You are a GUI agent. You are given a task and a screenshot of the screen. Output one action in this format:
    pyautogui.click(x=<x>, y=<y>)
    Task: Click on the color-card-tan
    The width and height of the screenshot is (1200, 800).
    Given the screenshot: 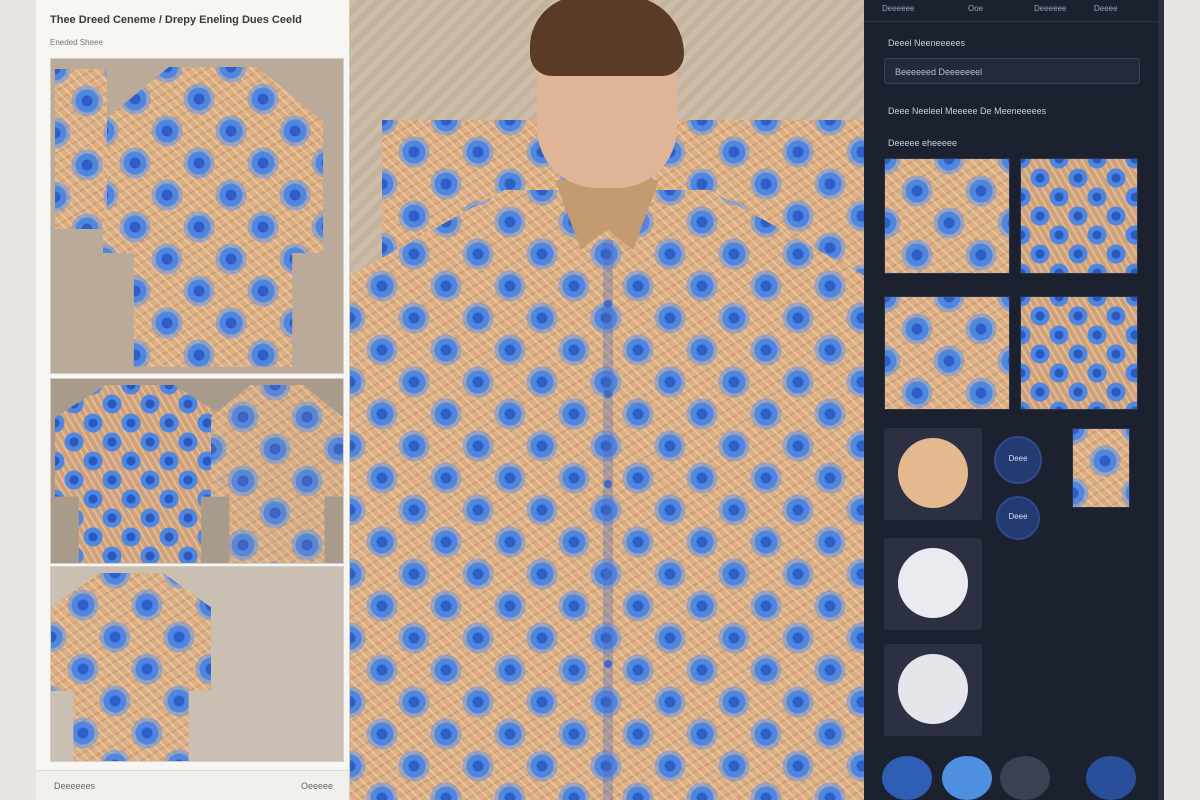 What is the action you would take?
    pyautogui.click(x=933, y=474)
    